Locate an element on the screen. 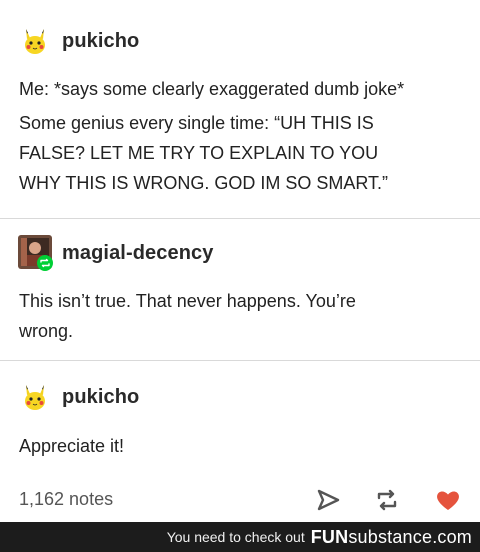  notes-count: 1,162 notes is located at coordinates (66, 499).